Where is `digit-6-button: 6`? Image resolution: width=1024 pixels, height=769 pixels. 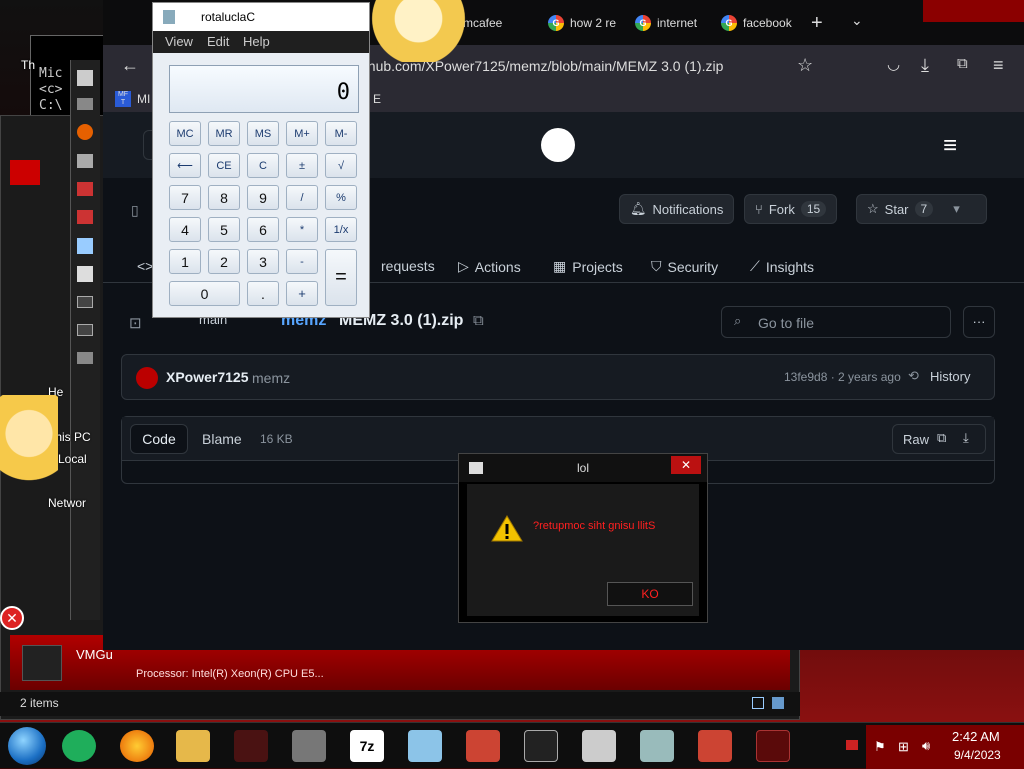 digit-6-button: 6 is located at coordinates (263, 229).